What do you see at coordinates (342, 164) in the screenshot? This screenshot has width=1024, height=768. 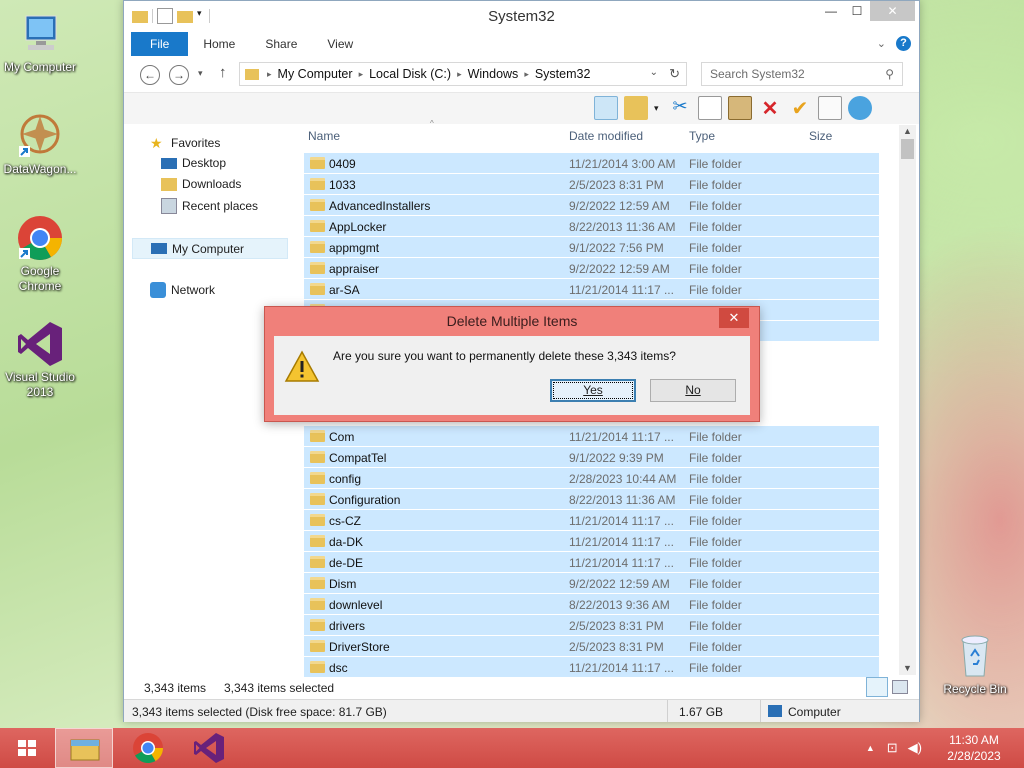 I see `file-name: 0409` at bounding box center [342, 164].